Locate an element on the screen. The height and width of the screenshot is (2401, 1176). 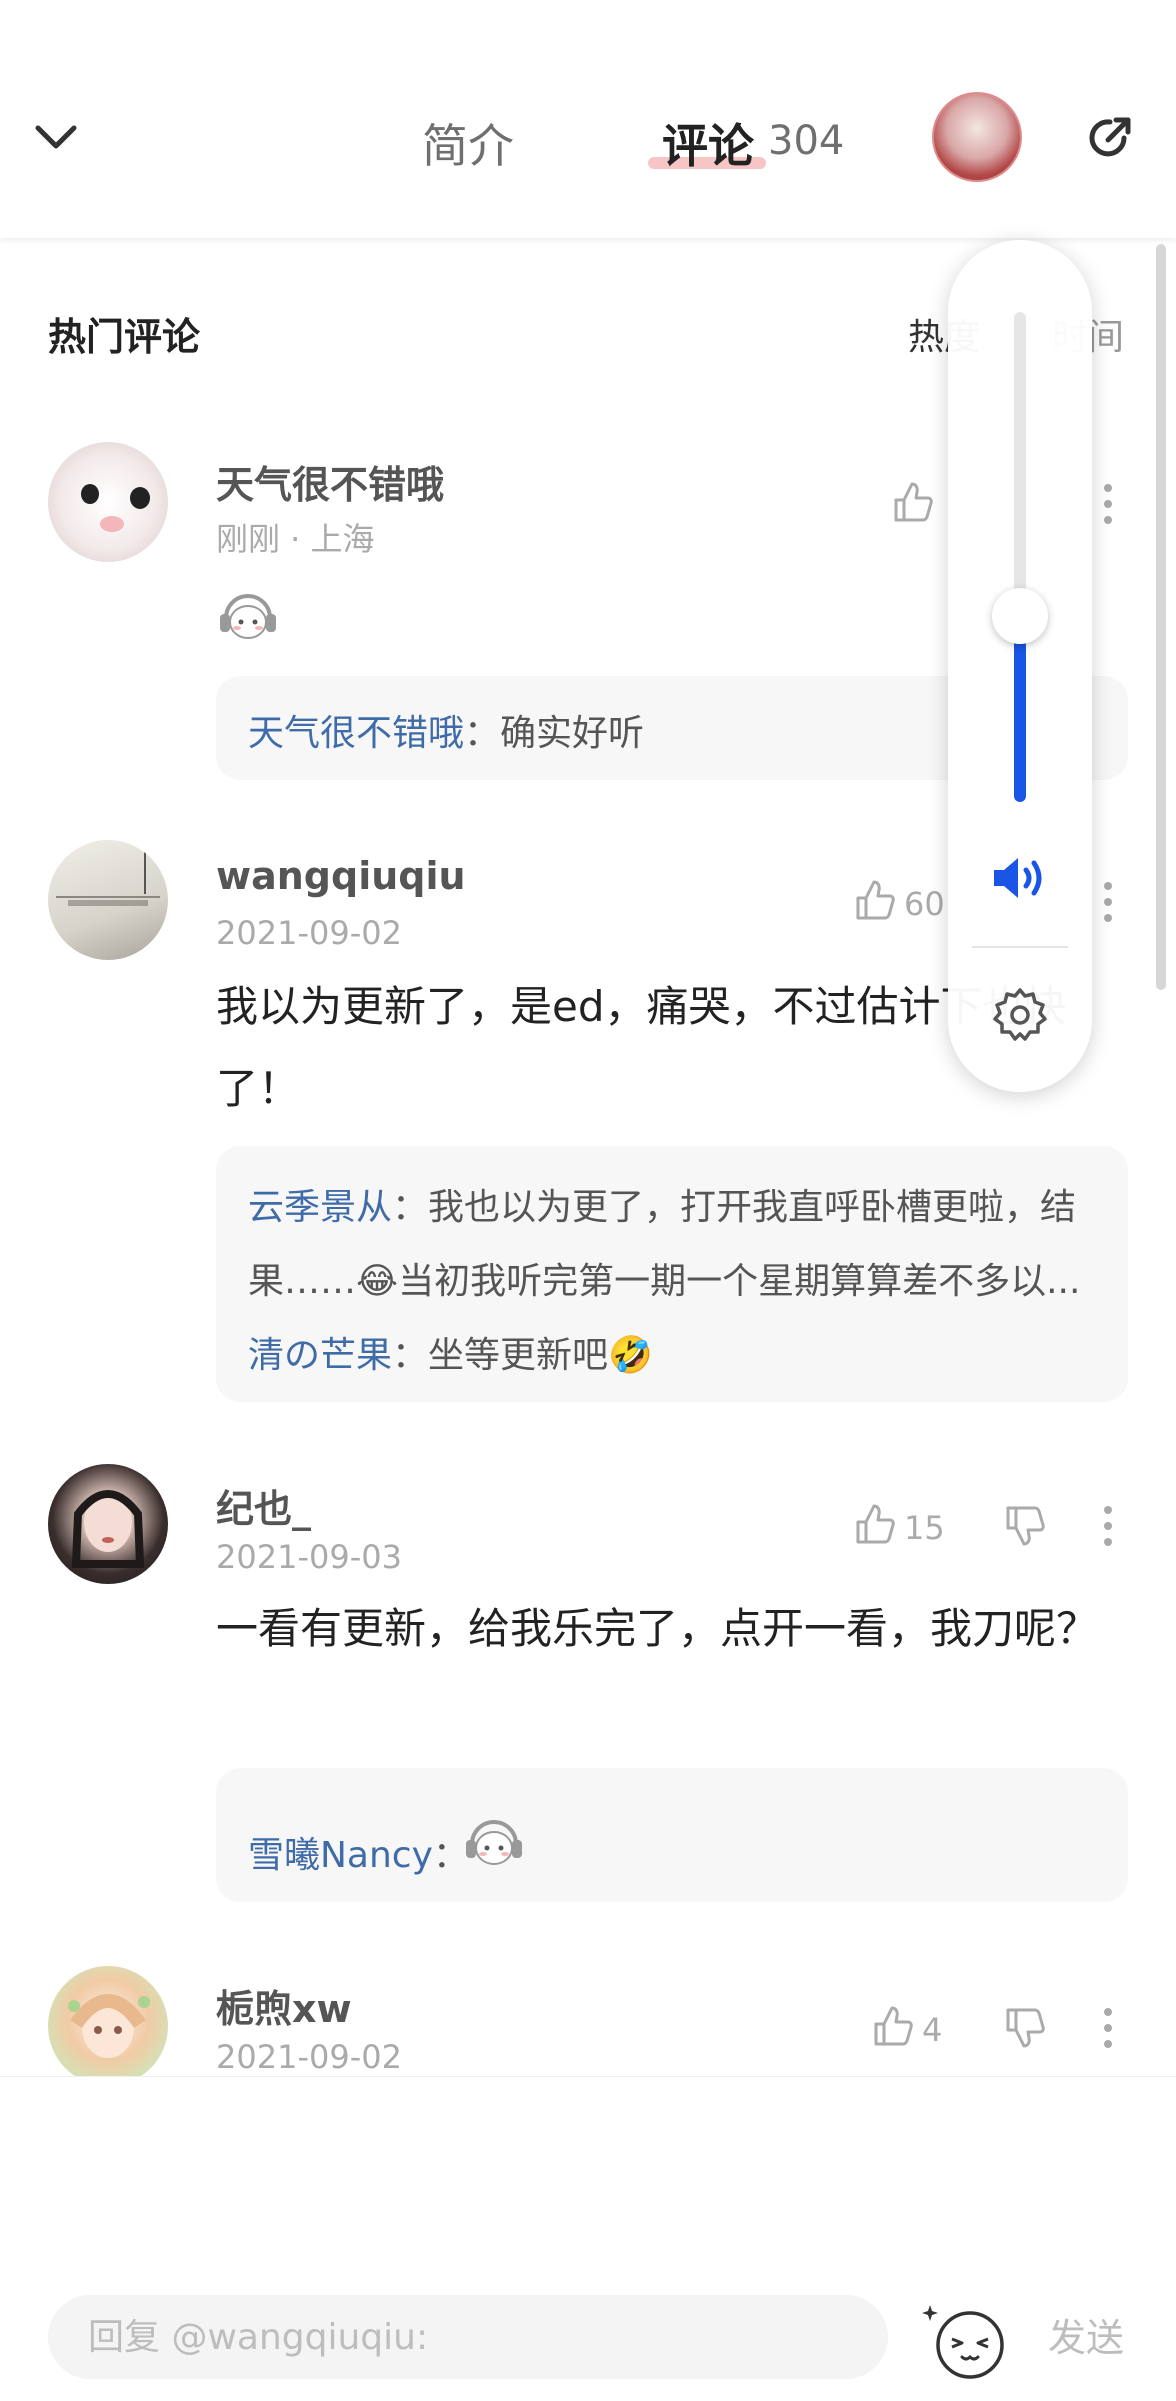
volume-slider-thumb is located at coordinates (1020, 615).